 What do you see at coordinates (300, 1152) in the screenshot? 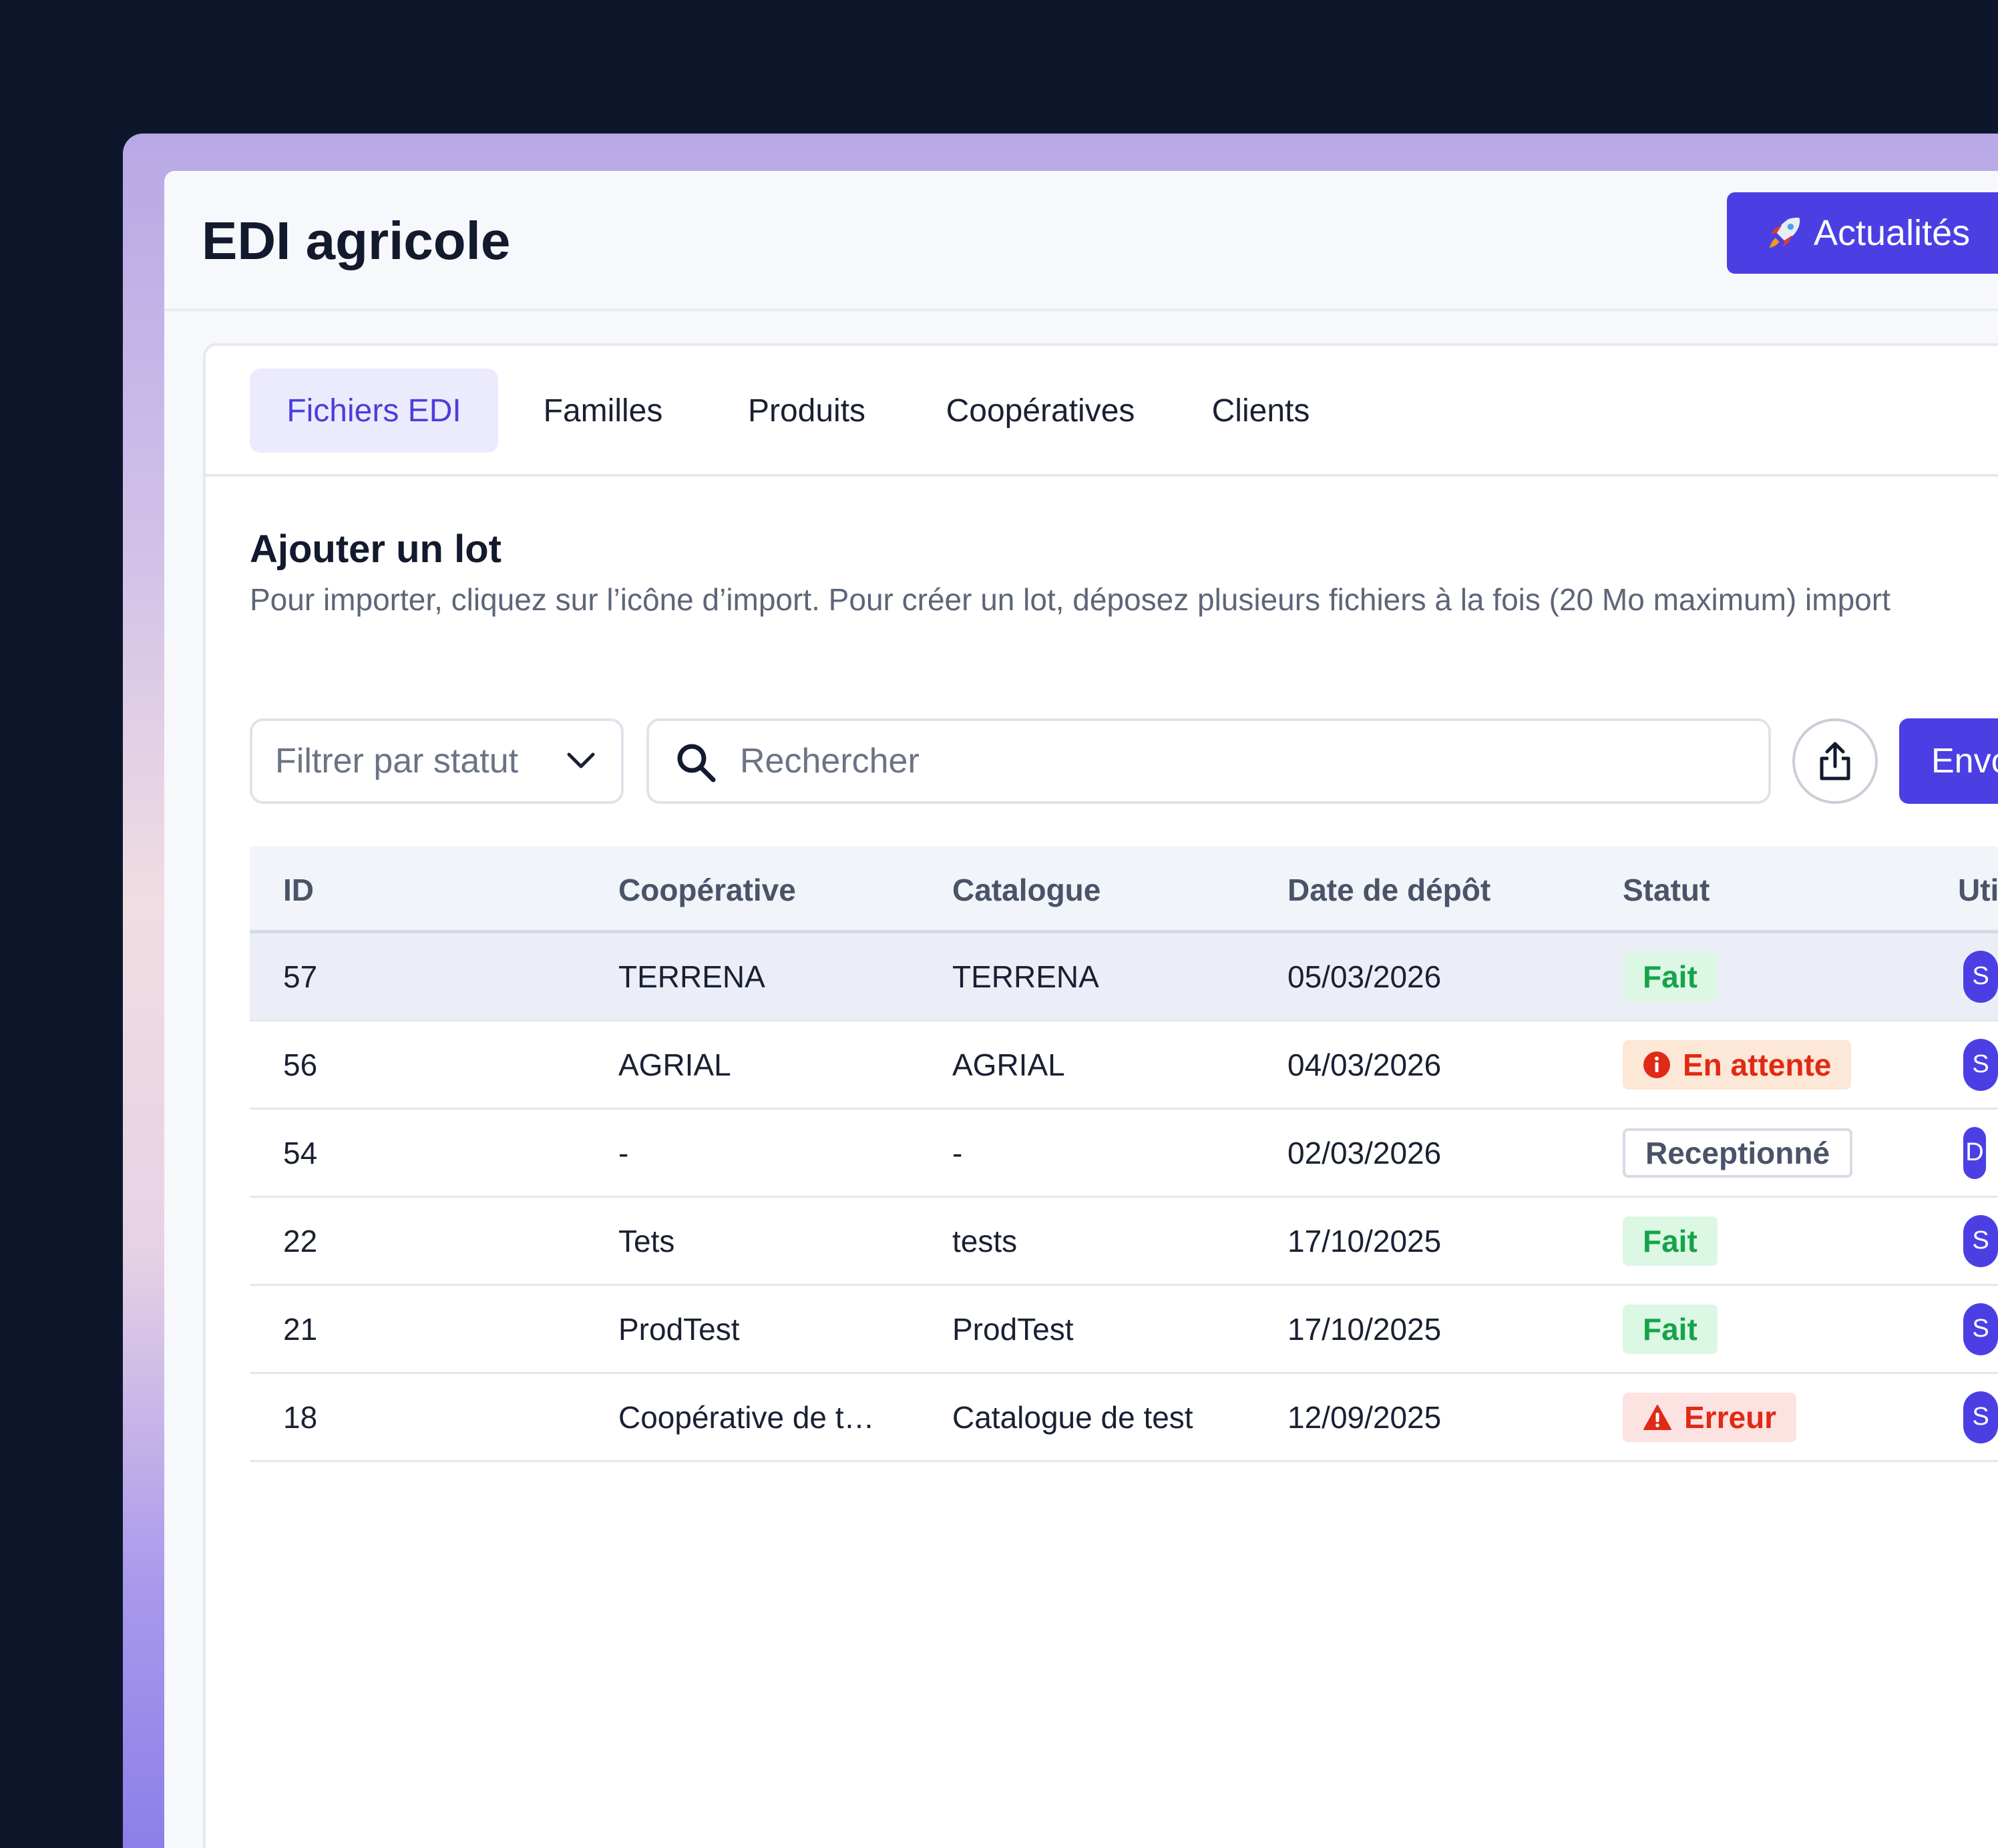
I see `cell-id: 54` at bounding box center [300, 1152].